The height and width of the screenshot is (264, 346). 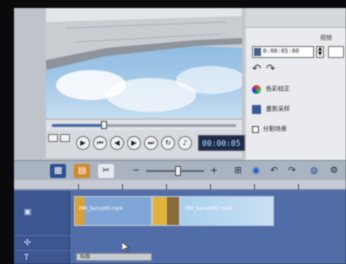 I want to click on volume-button: ♪, so click(x=185, y=143).